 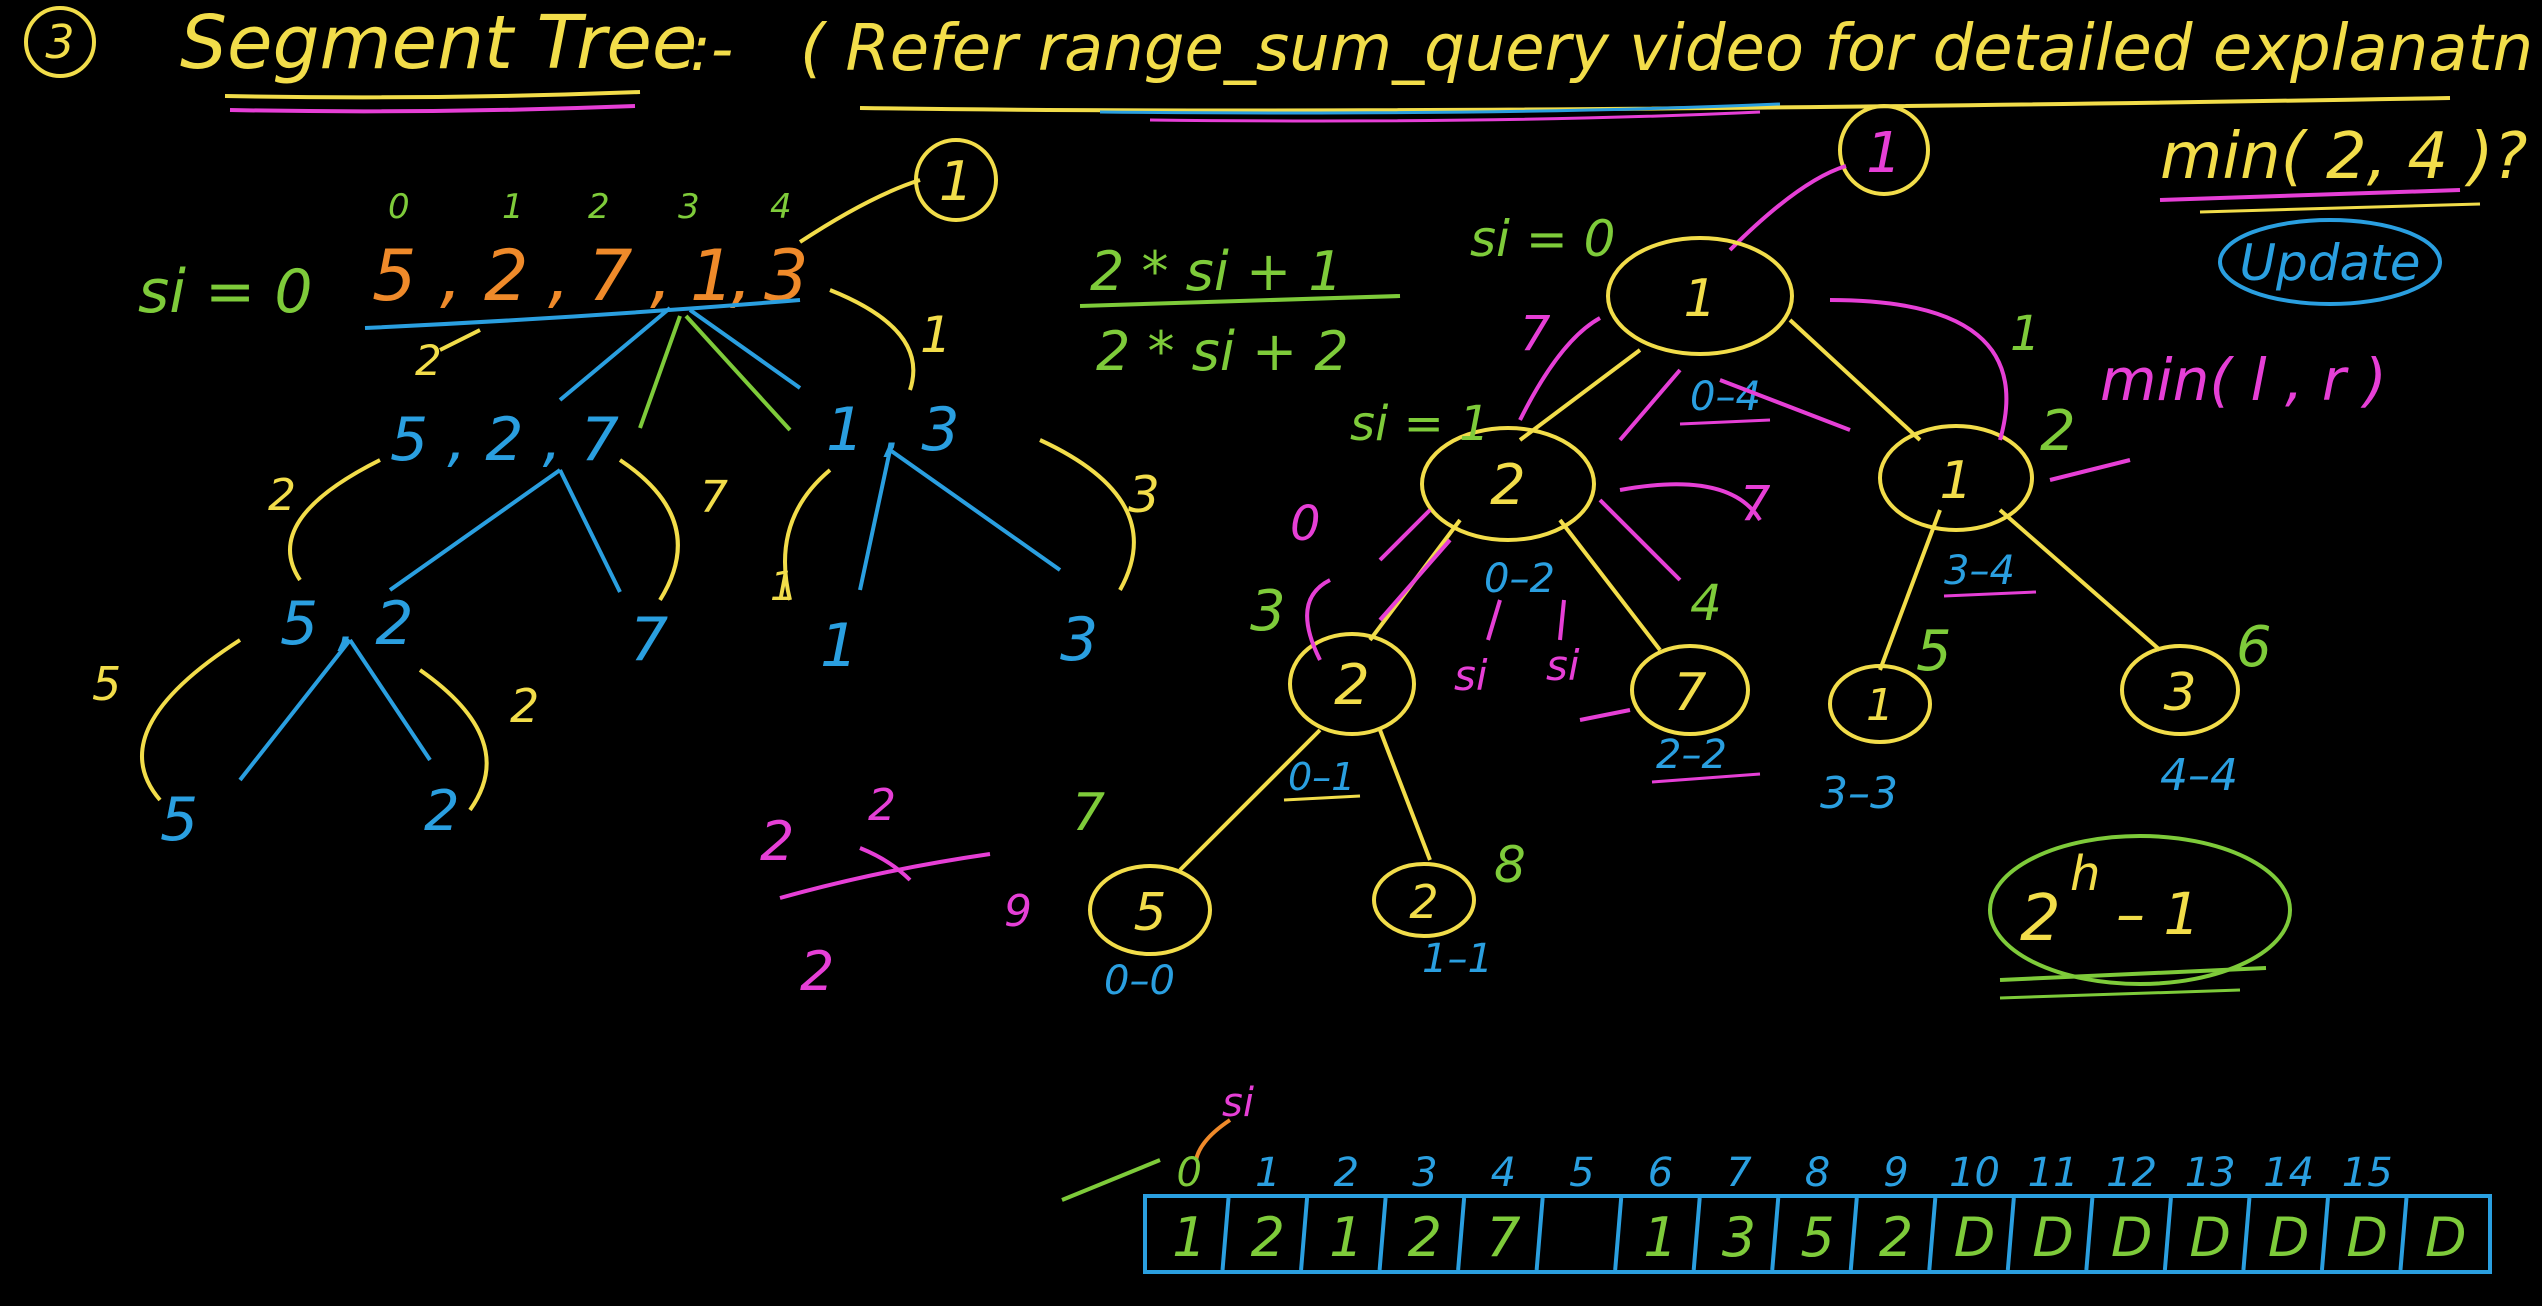 I want to click on node-range: 3–4, so click(x=1979, y=571).